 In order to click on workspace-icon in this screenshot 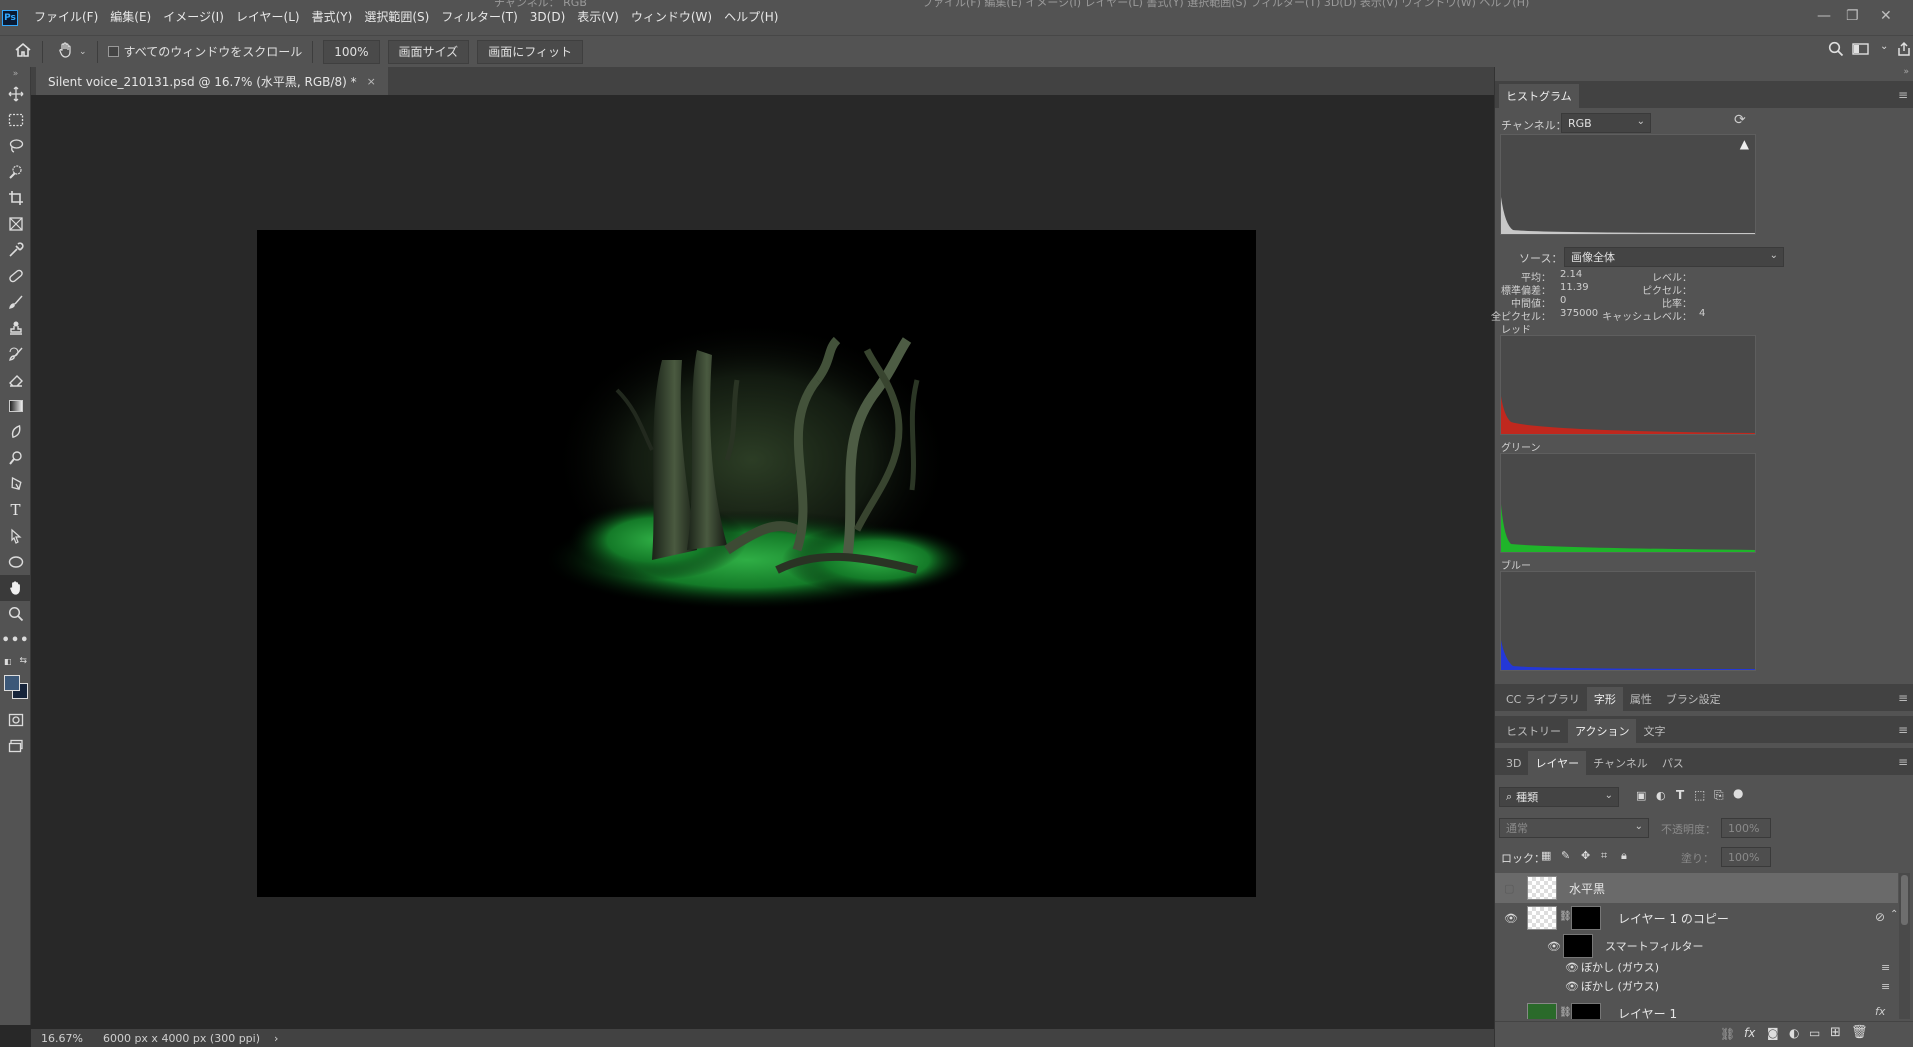, I will do `click(1861, 51)`.